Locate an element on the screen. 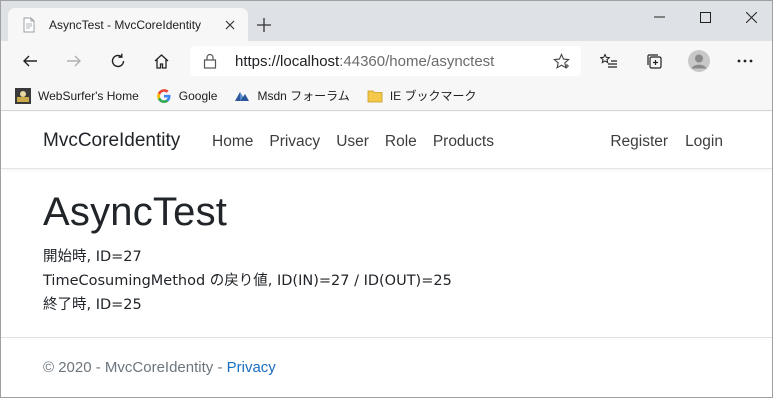 The image size is (773, 398). new-tab-button is located at coordinates (264, 25).